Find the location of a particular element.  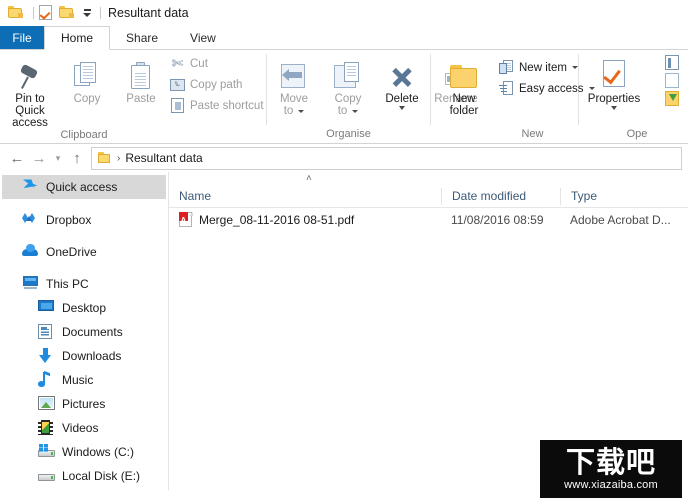

paste-button: Paste is located at coordinates (141, 79).